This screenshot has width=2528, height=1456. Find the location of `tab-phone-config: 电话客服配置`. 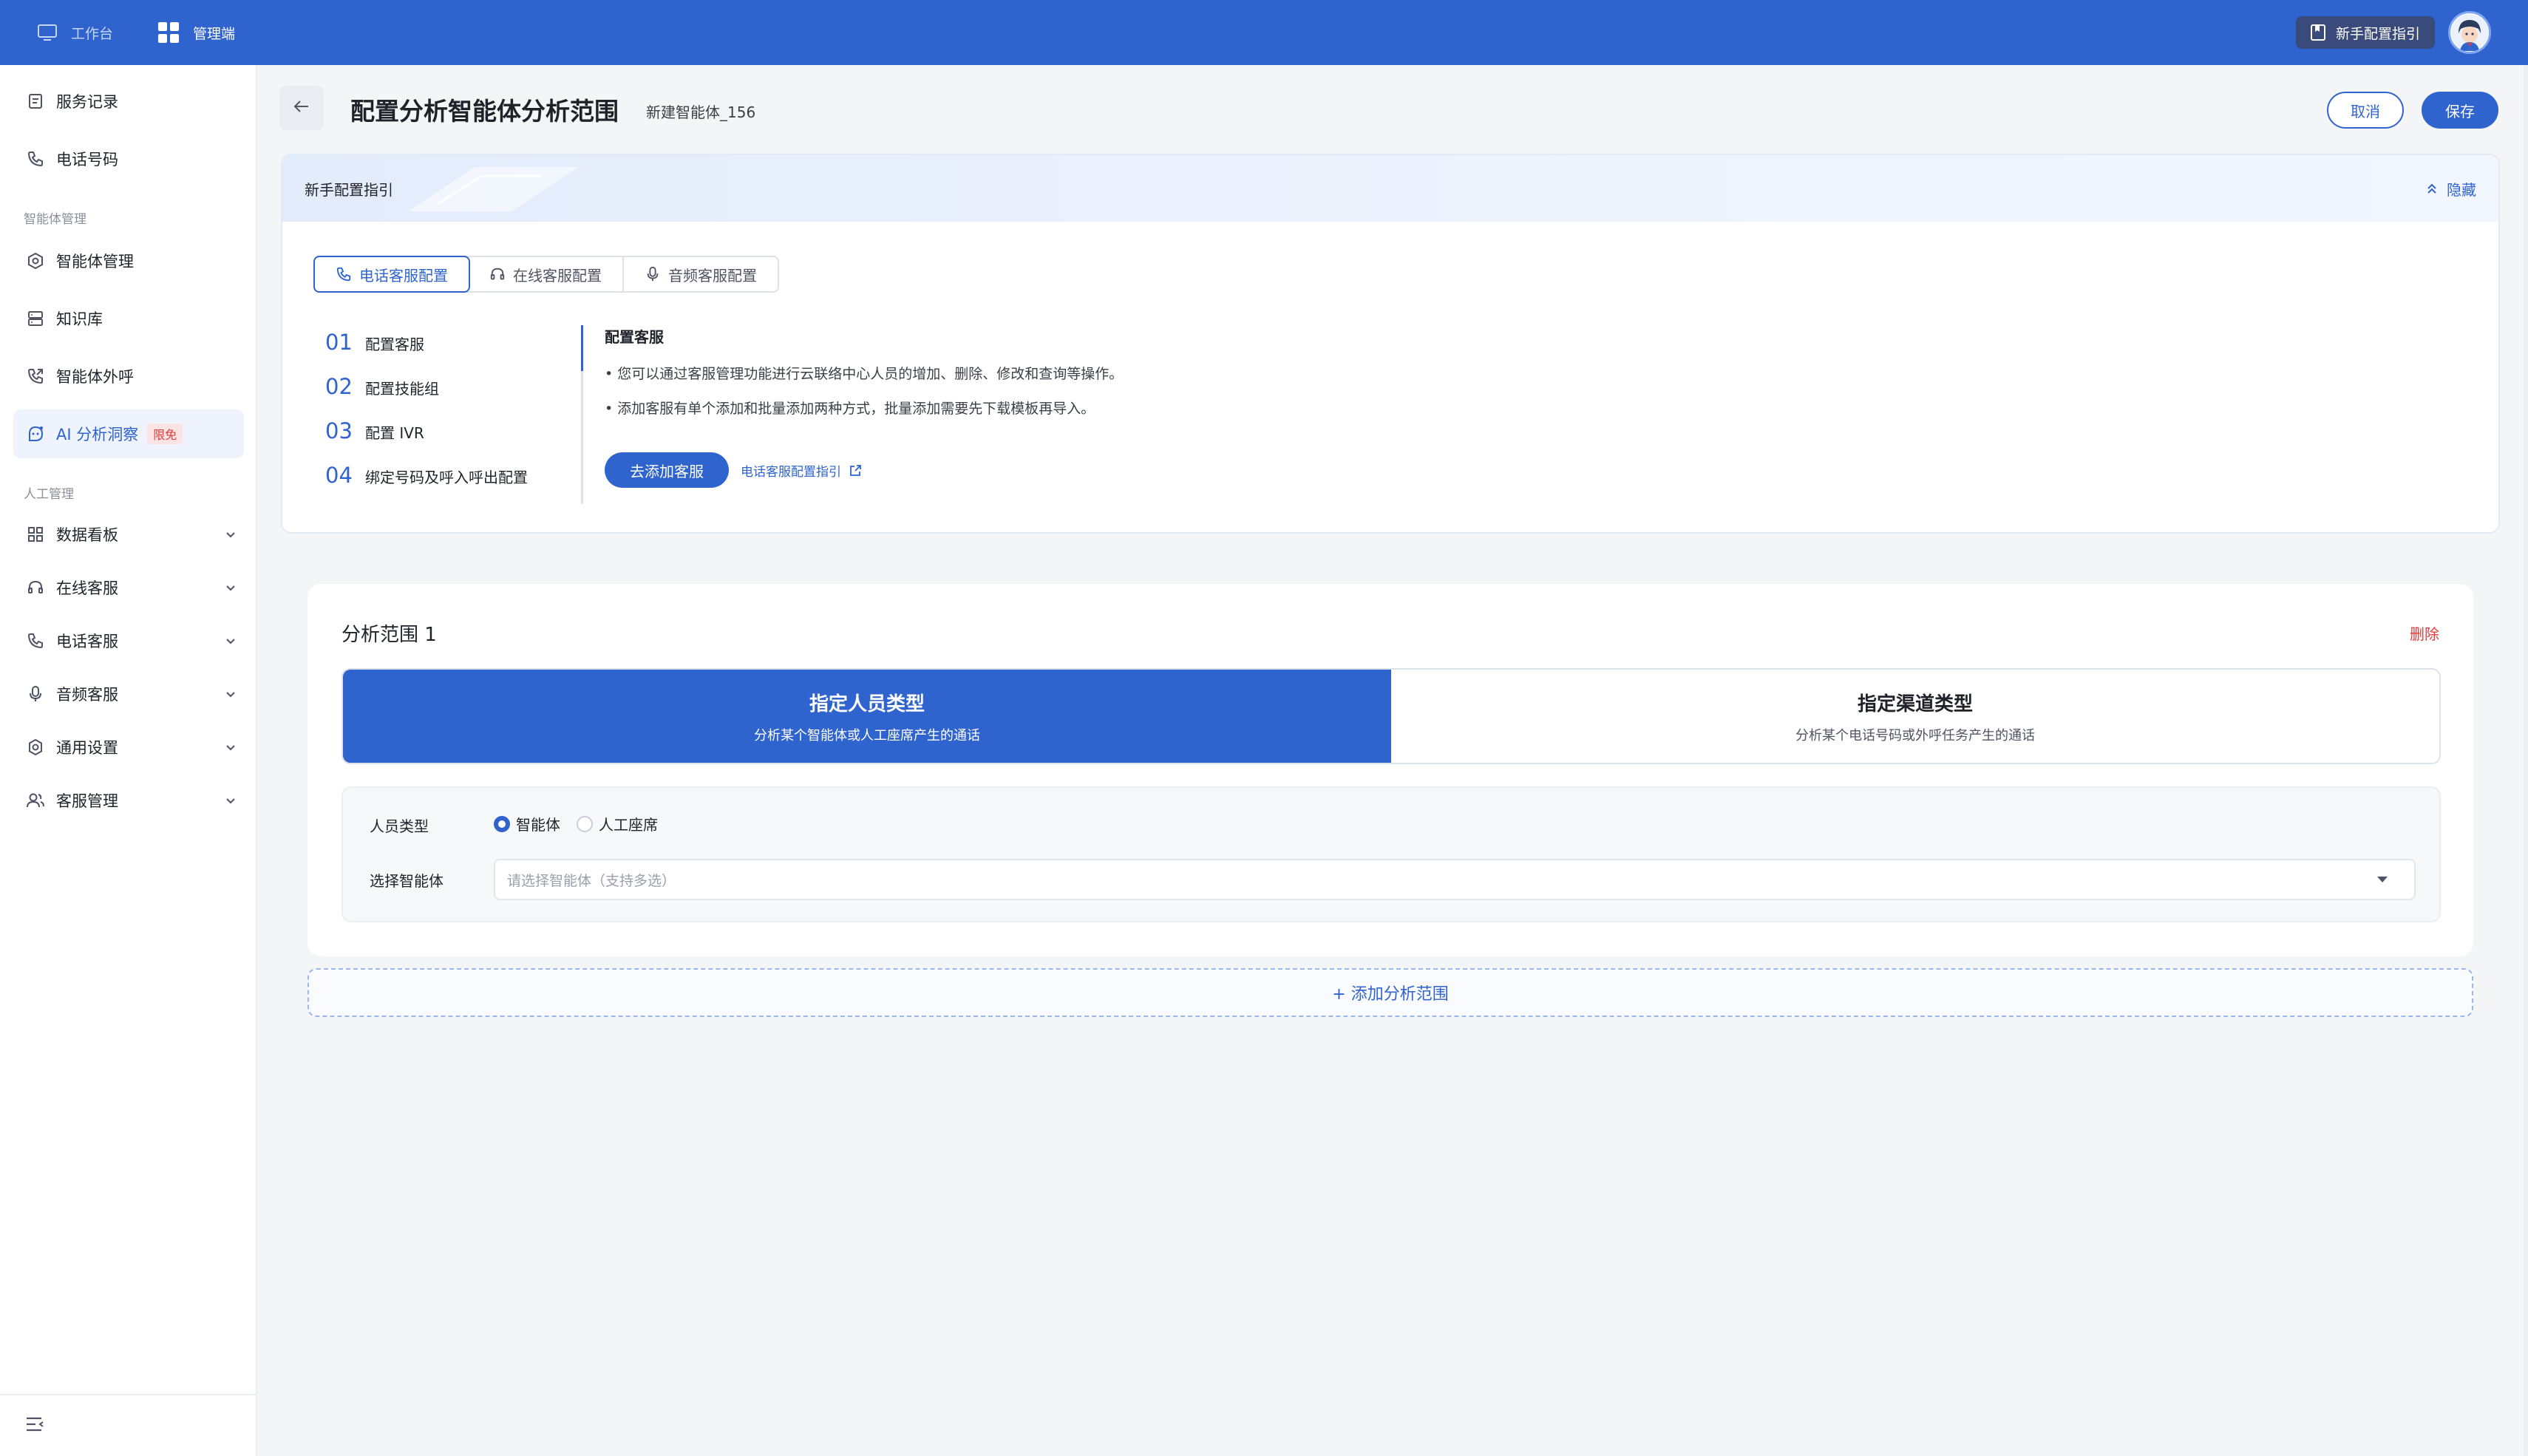

tab-phone-config: 电话客服配置 is located at coordinates (392, 274).